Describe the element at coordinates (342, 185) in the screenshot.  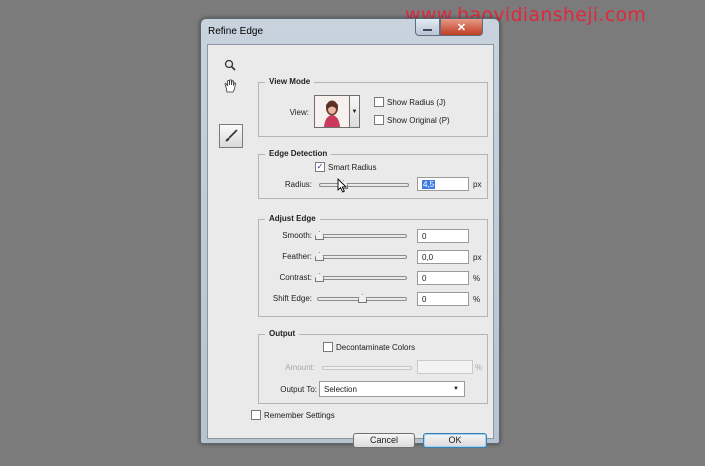
I see `mouse-cursor-icon` at that location.